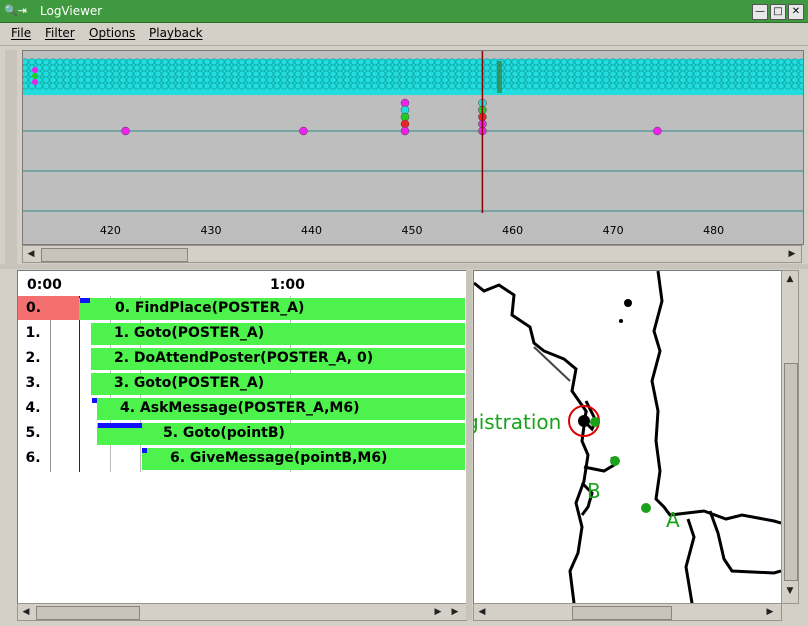  I want to click on maximize-button: □, so click(778, 12).